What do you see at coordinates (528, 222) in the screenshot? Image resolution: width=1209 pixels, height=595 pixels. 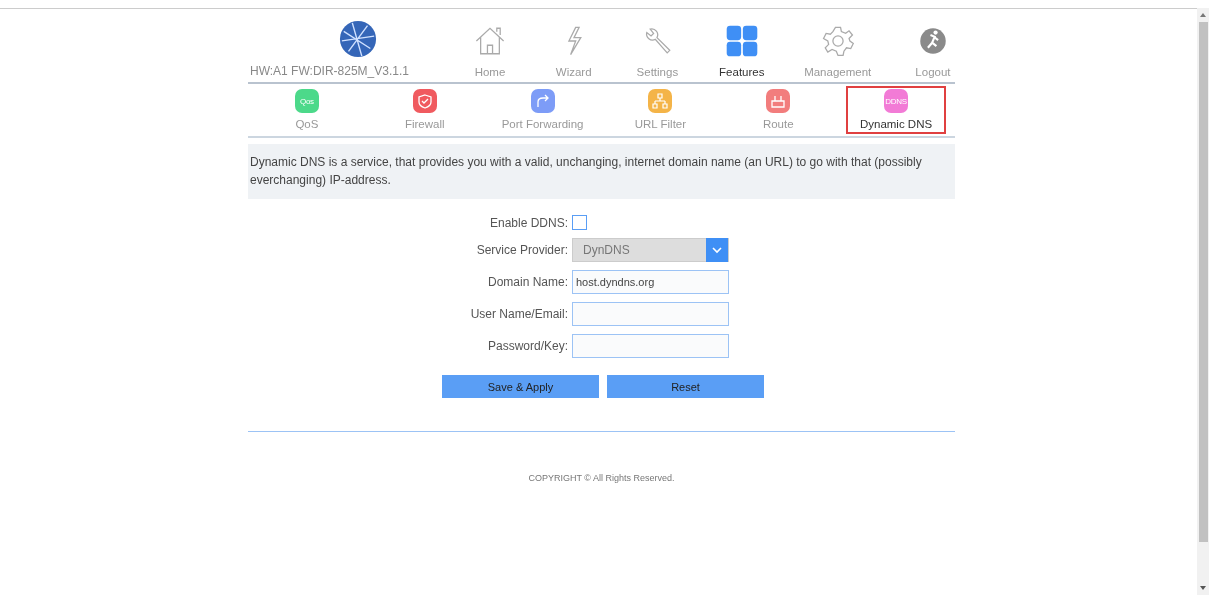 I see `field-label: Enable DDNS:` at bounding box center [528, 222].